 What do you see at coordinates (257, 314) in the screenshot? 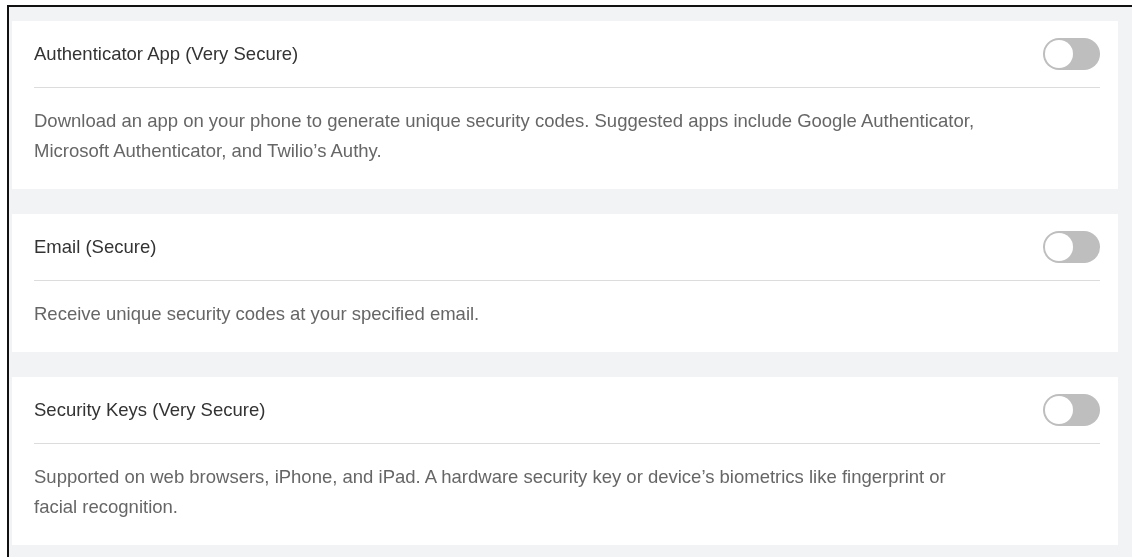
I see `method-description: Receive unique security codes at your specified email.` at bounding box center [257, 314].